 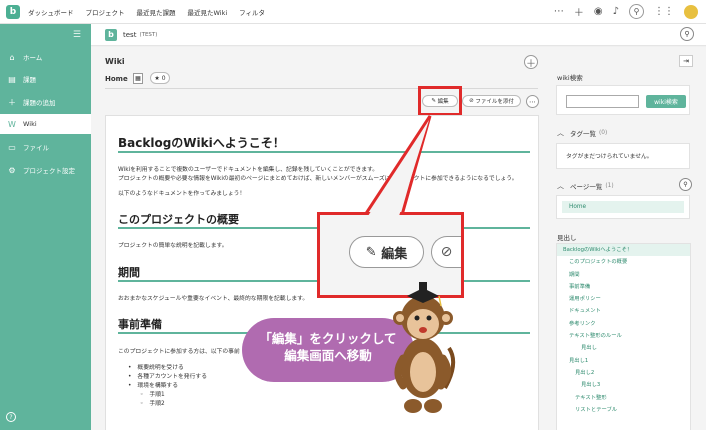 I want to click on sidebar-item-project-settings: ⚙ プロジェクト設定, so click(x=45, y=170).